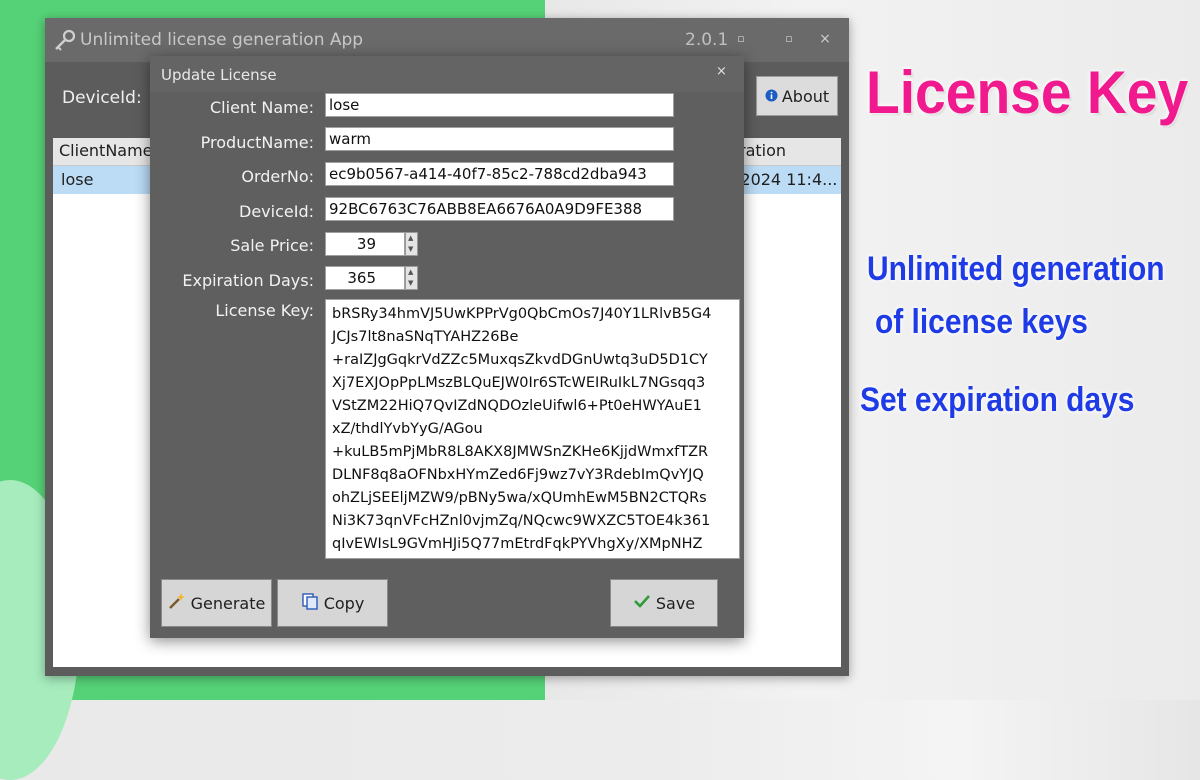 This screenshot has height=780, width=1200. What do you see at coordinates (407, 429) in the screenshot?
I see `license-key-line: xZ/thdlYvbYyG/AGou` at bounding box center [407, 429].